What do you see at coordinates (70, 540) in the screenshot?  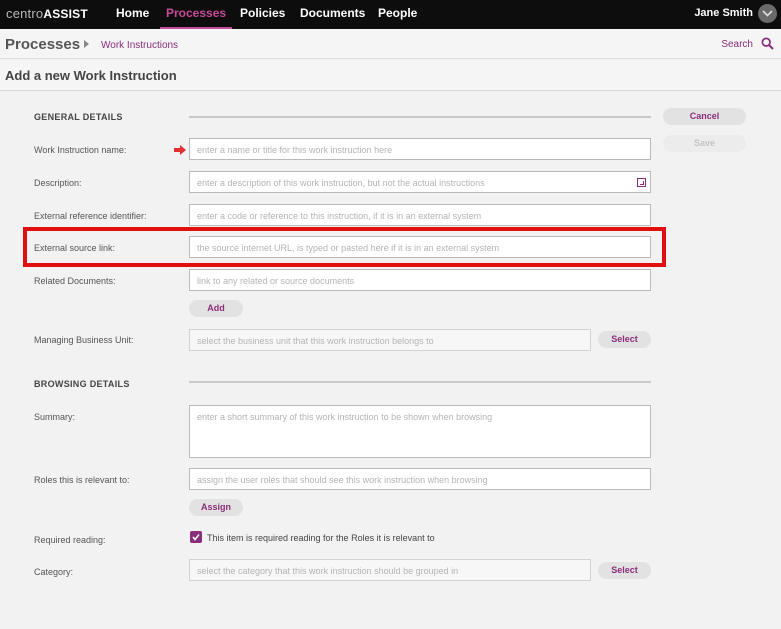 I see `required-reading-label: Required reading:` at bounding box center [70, 540].